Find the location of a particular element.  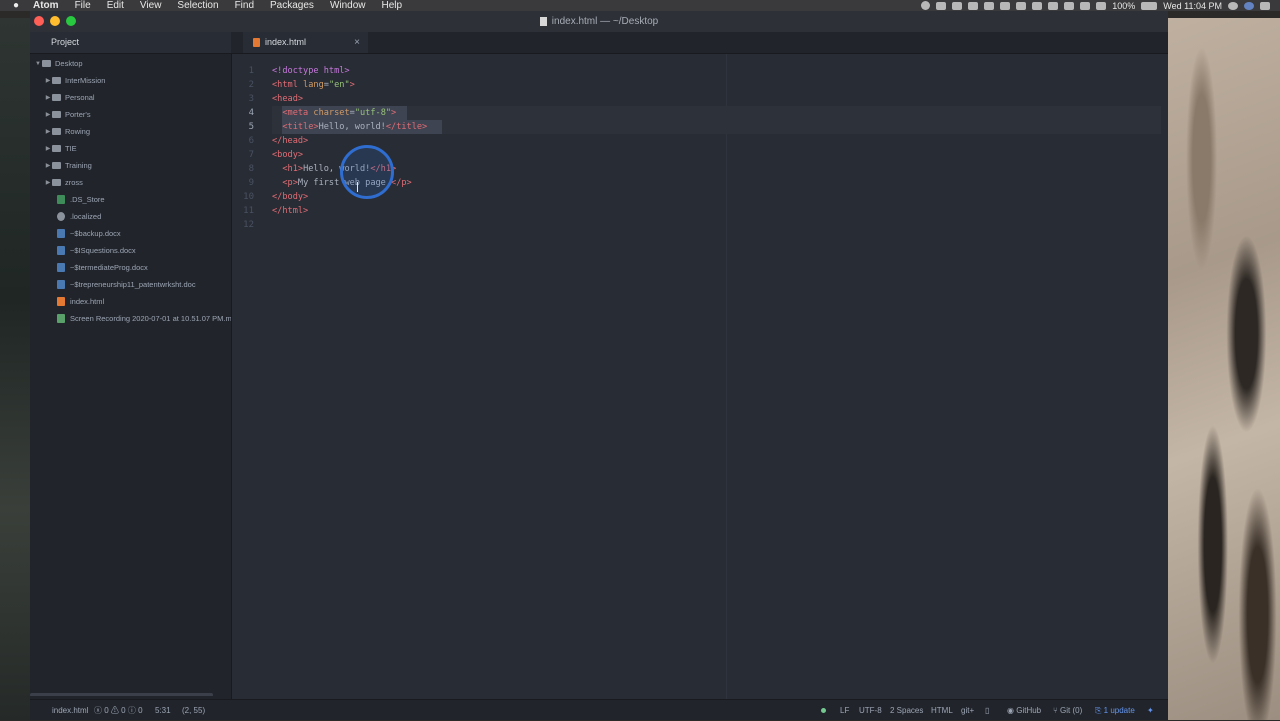

cloud-icon is located at coordinates (989, 5).